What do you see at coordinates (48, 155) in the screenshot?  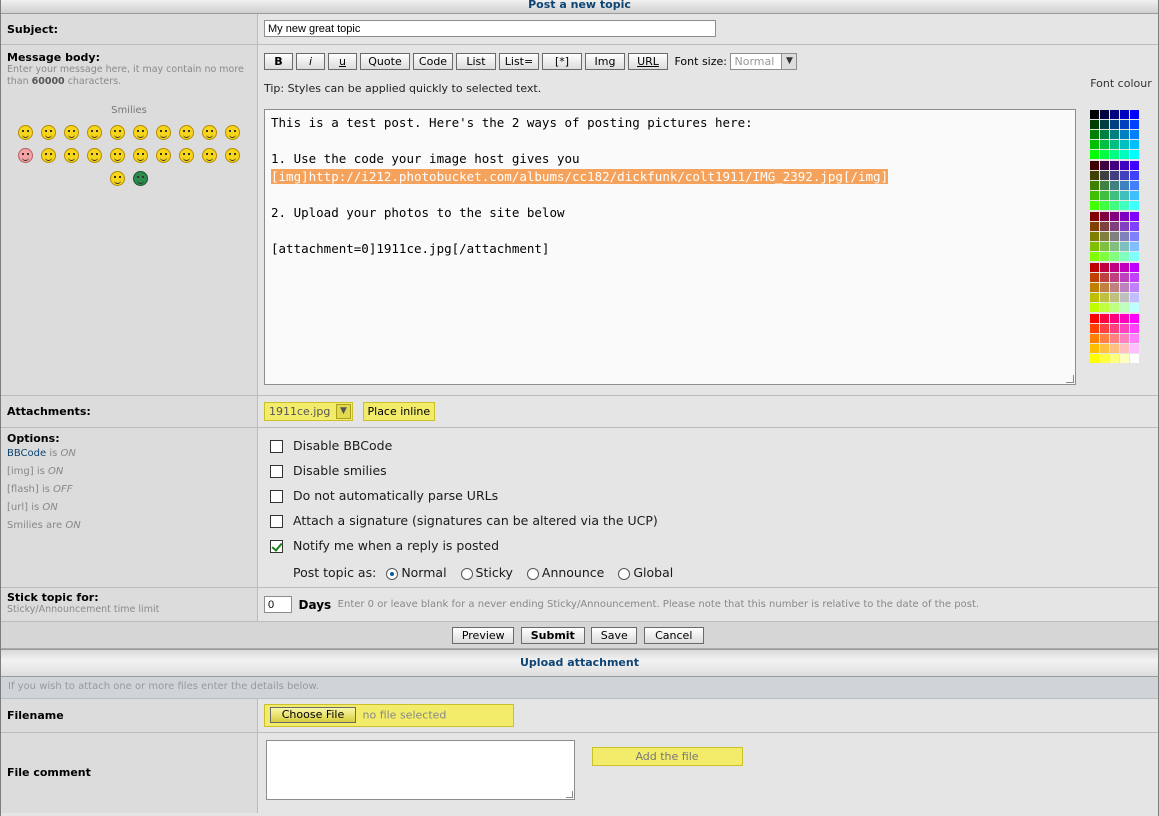 I see `crying-icon` at bounding box center [48, 155].